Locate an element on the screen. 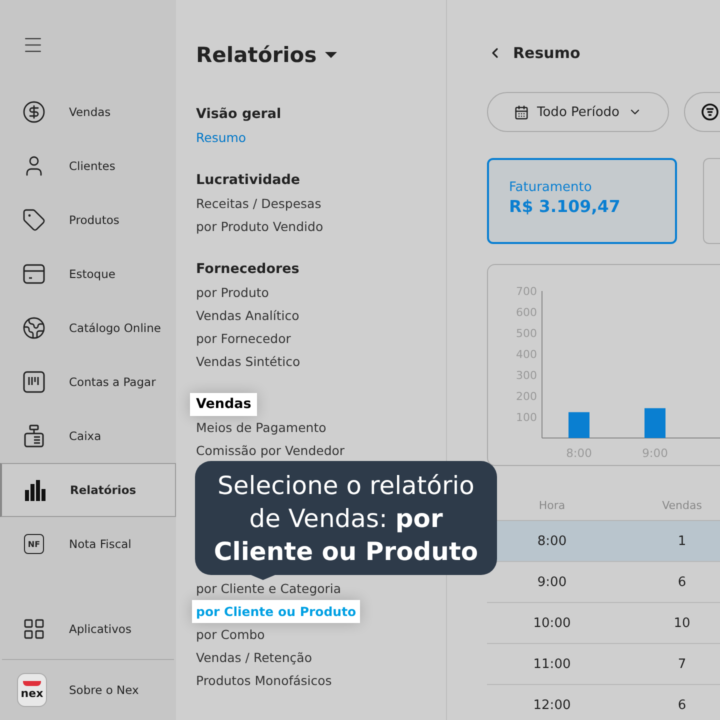  table-cell: 10 is located at coordinates (682, 623).